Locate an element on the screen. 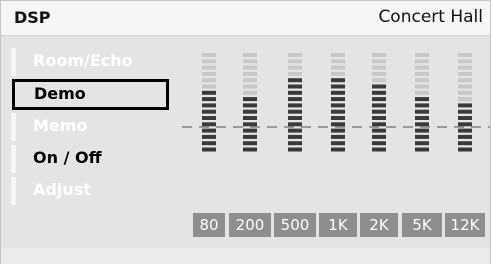 The image size is (491, 264). frequency-label-2k: 2K is located at coordinates (379, 225).